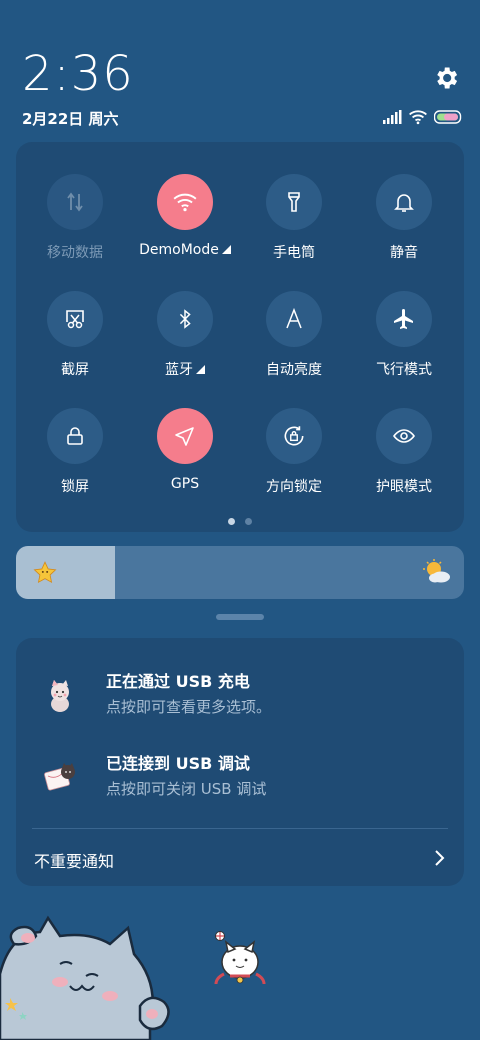 The image size is (480, 1040). I want to click on wifi-icon, so click(185, 202).